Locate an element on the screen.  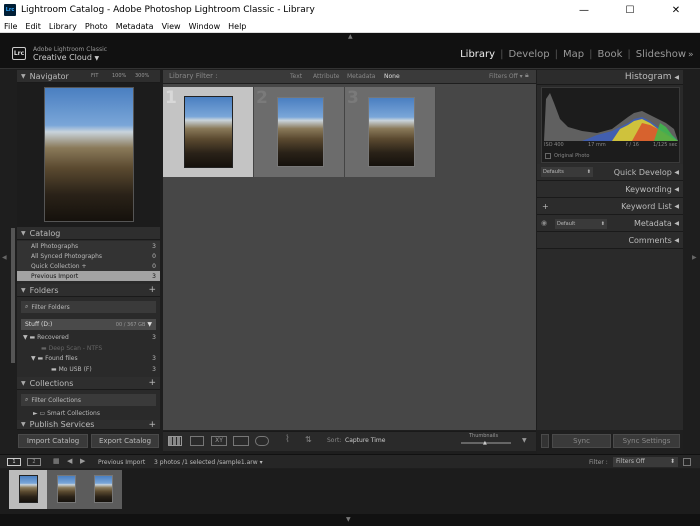
more-modules-icon: » is located at coordinates (691, 55).